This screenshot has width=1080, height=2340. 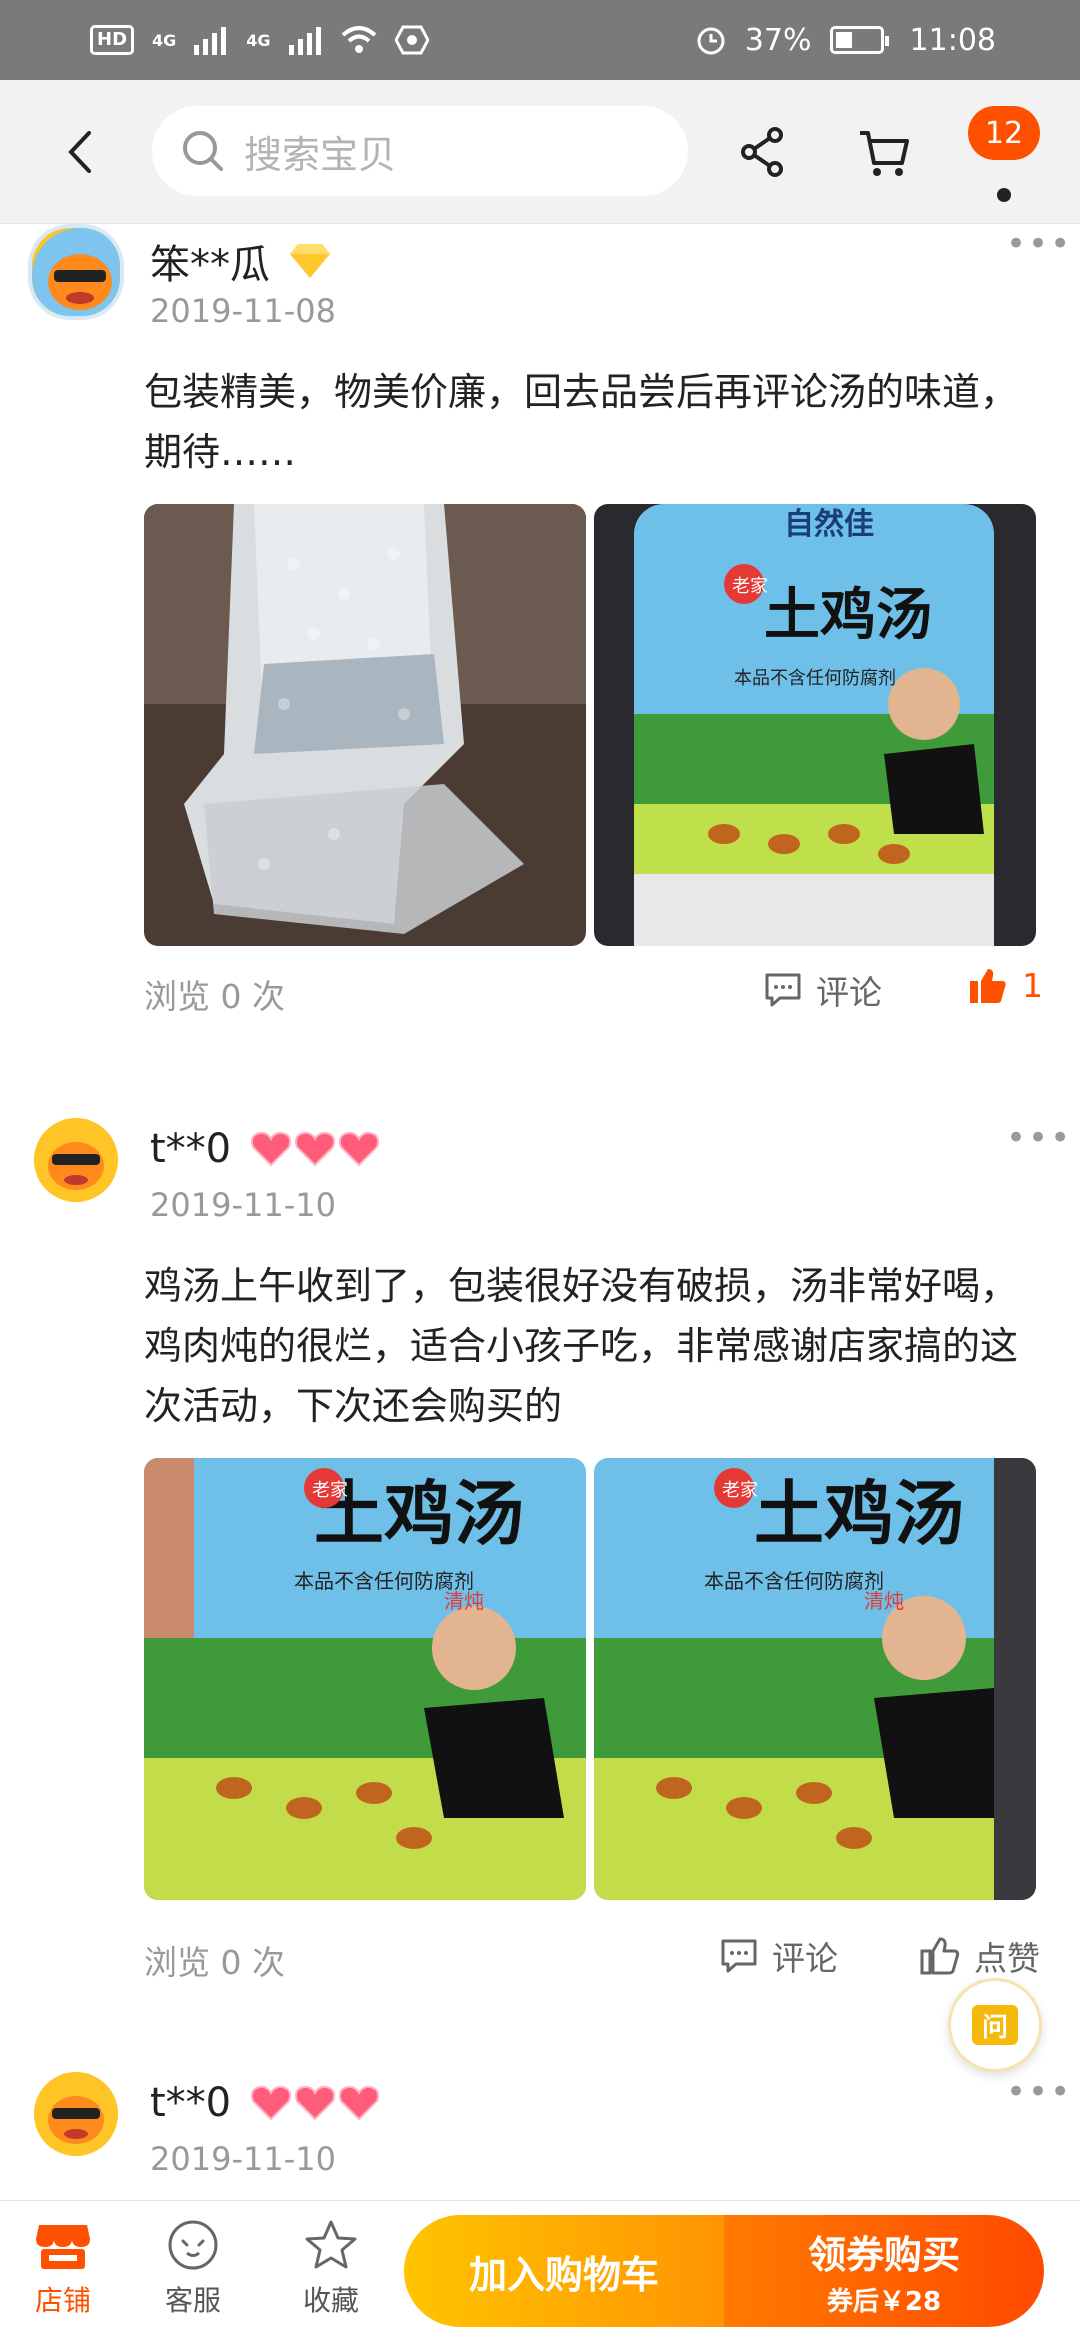 I want to click on review-photo, so click(x=365, y=725).